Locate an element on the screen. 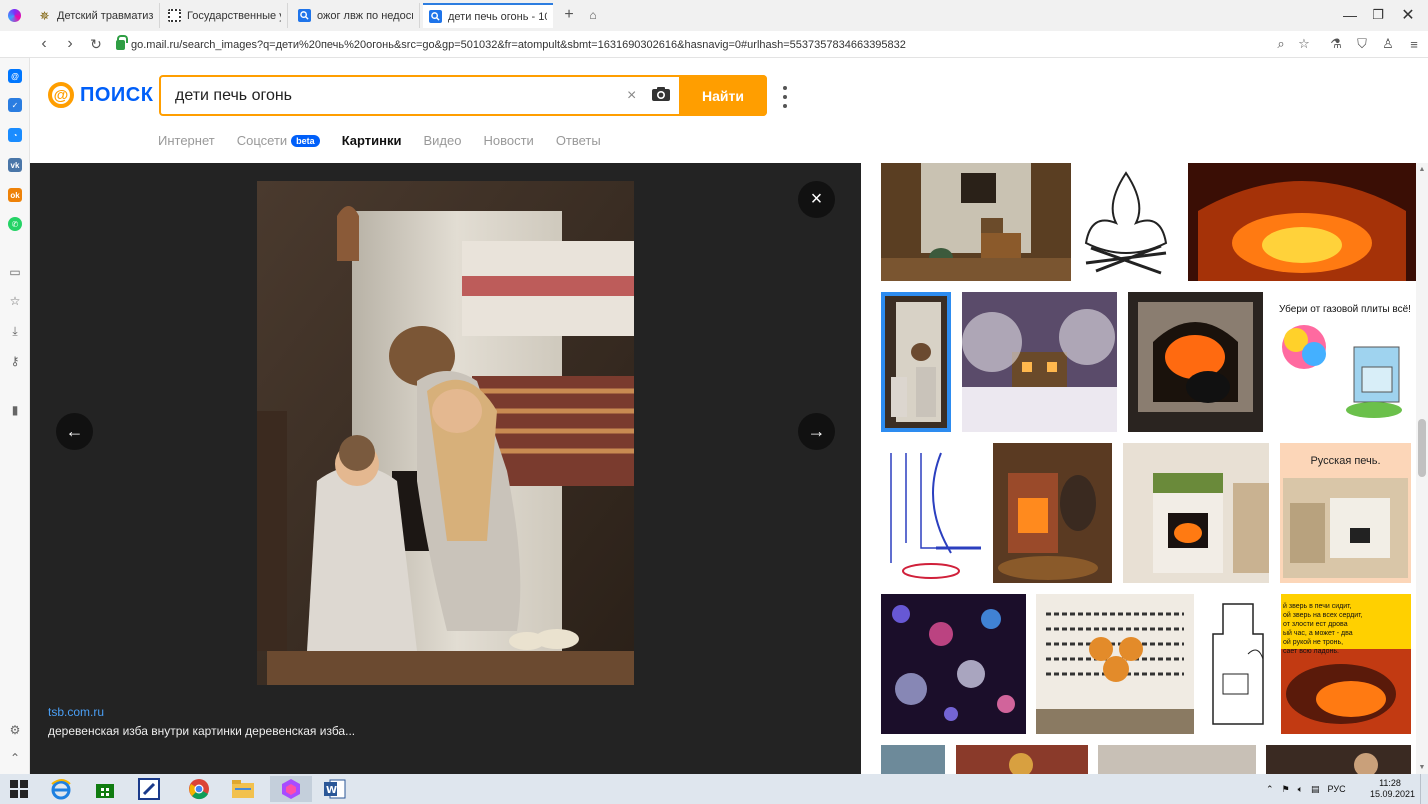 This screenshot has height=804, width=1428. scrollbar-thumb is located at coordinates (1422, 448).